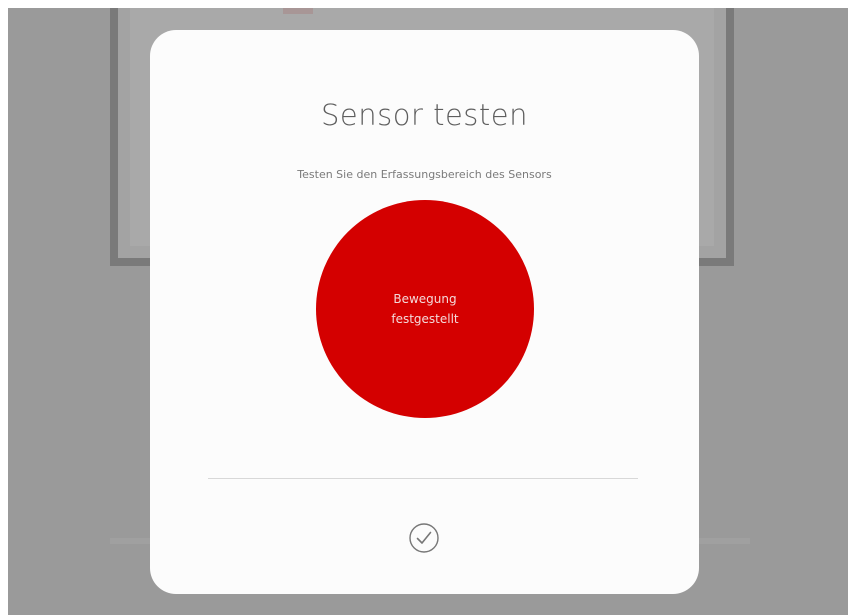 This screenshot has width=848, height=615. What do you see at coordinates (425, 319) in the screenshot?
I see `motion-status-line-2: festgestellt` at bounding box center [425, 319].